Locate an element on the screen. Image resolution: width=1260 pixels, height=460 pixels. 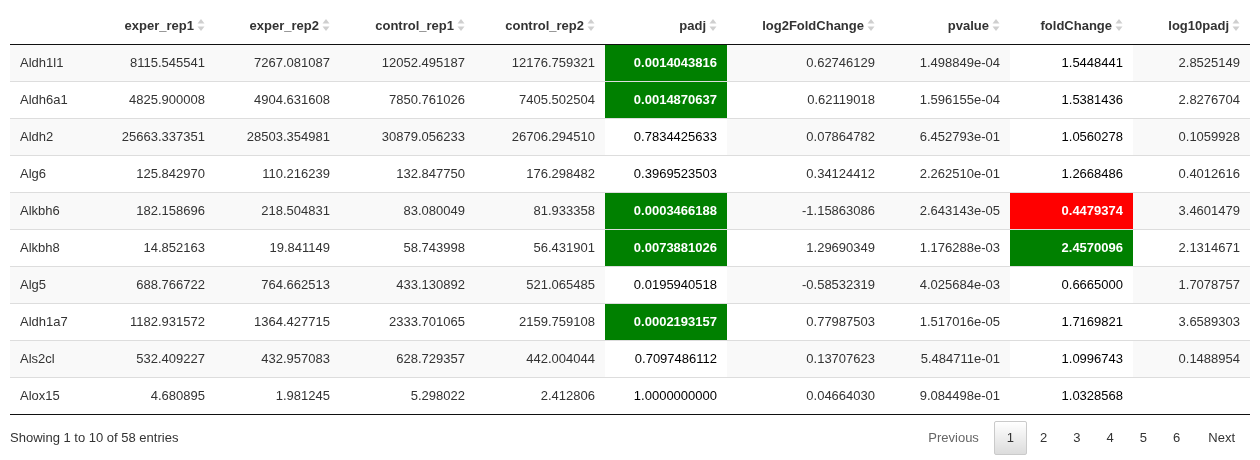
gene-cell: Alg6 is located at coordinates (55, 173).